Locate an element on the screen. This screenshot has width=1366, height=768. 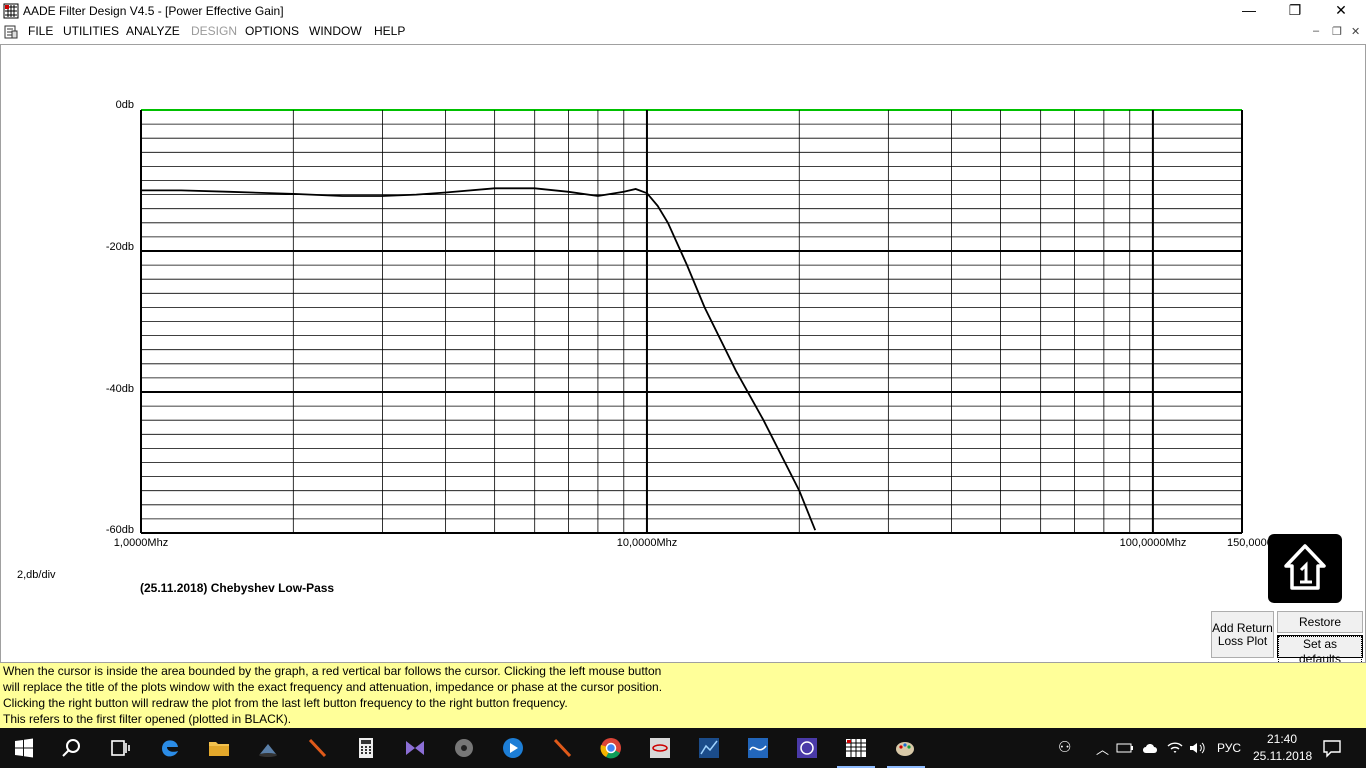
clock-date: 25.11.2018 is located at coordinates (1282, 756).